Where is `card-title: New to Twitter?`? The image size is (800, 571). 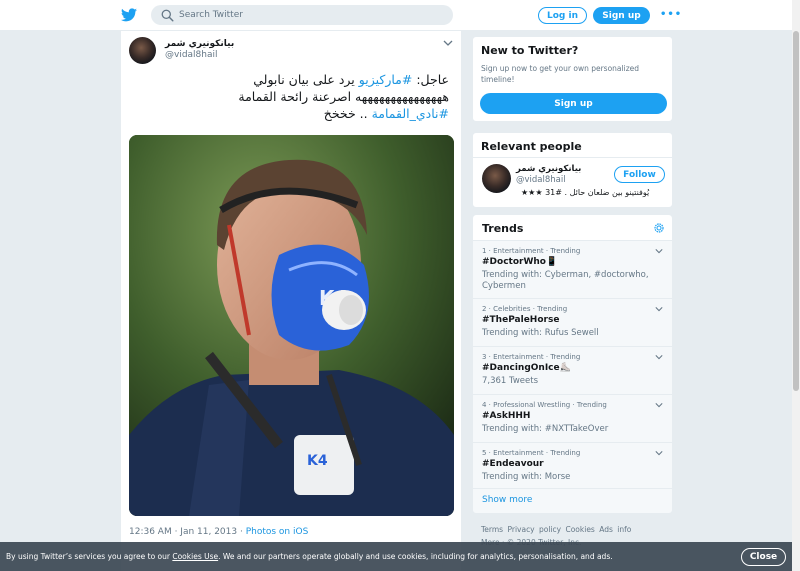
card-title: New to Twitter? is located at coordinates (530, 50).